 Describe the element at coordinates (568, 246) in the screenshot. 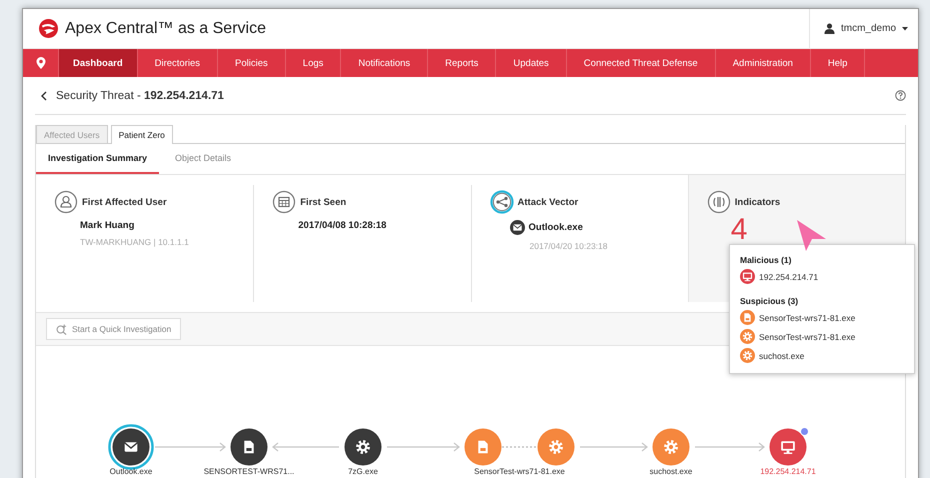

I see `card-detail: 2017/04/20 10:23:18` at that location.